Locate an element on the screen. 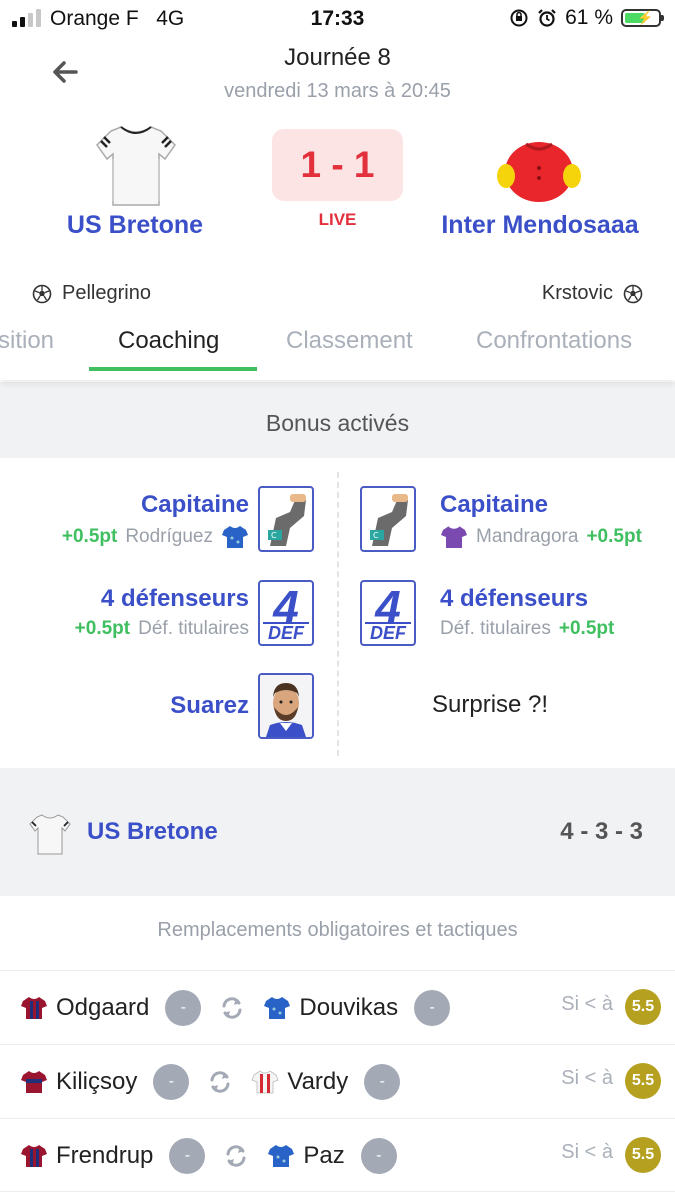 This screenshot has height=1200, width=675. suarez-portrait-icon is located at coordinates (286, 706).